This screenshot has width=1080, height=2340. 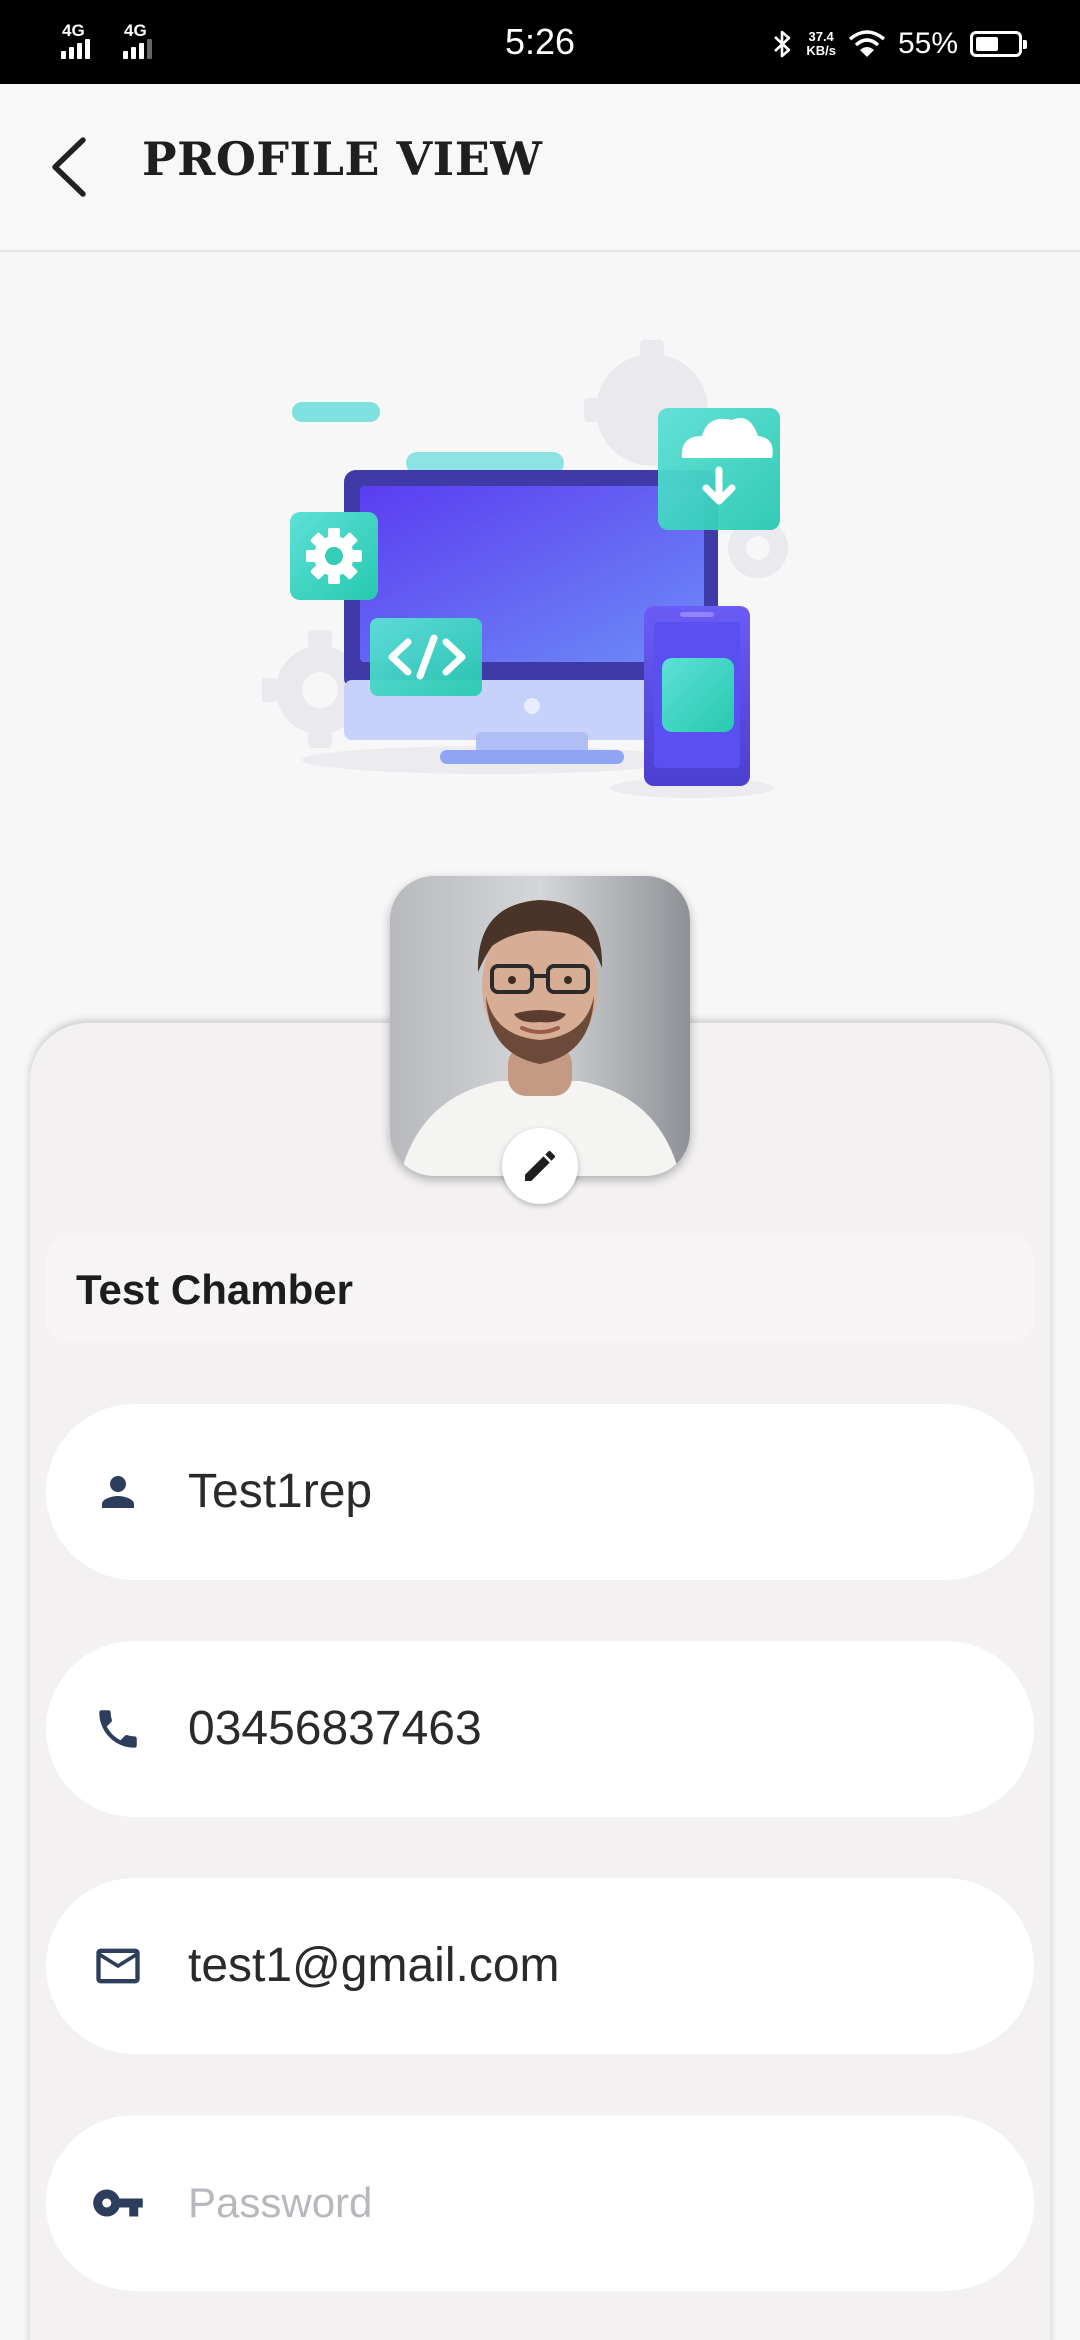 I want to click on chamber-name: Test Chamber, so click(x=214, y=1289).